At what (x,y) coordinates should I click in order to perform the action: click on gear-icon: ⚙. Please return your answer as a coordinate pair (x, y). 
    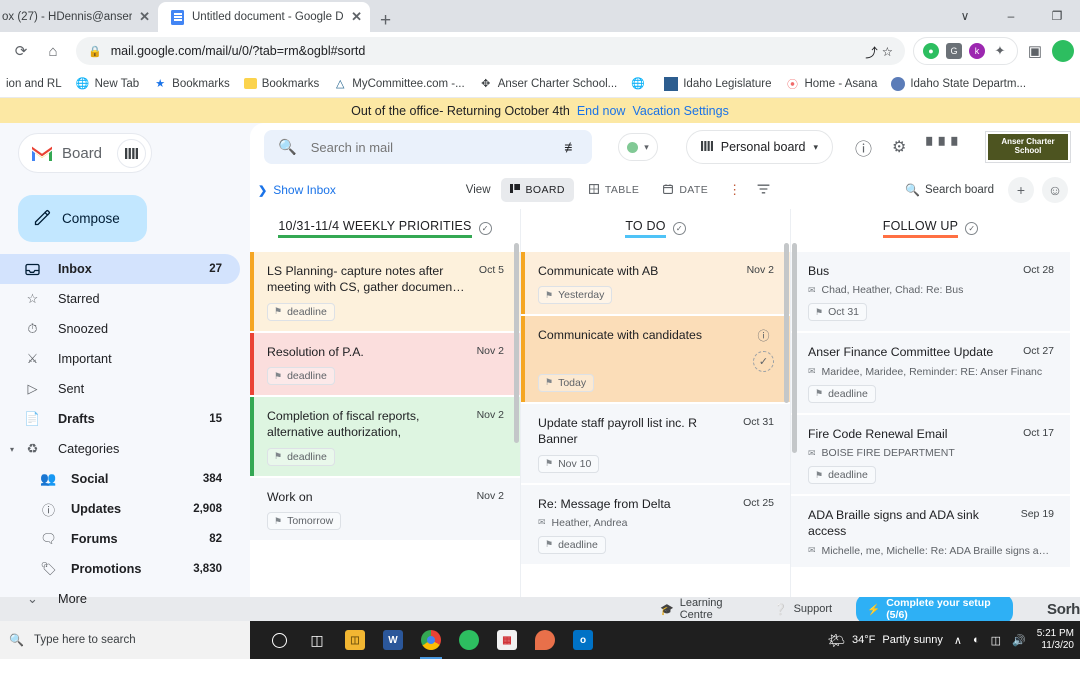
    Looking at the image, I should click on (899, 147).